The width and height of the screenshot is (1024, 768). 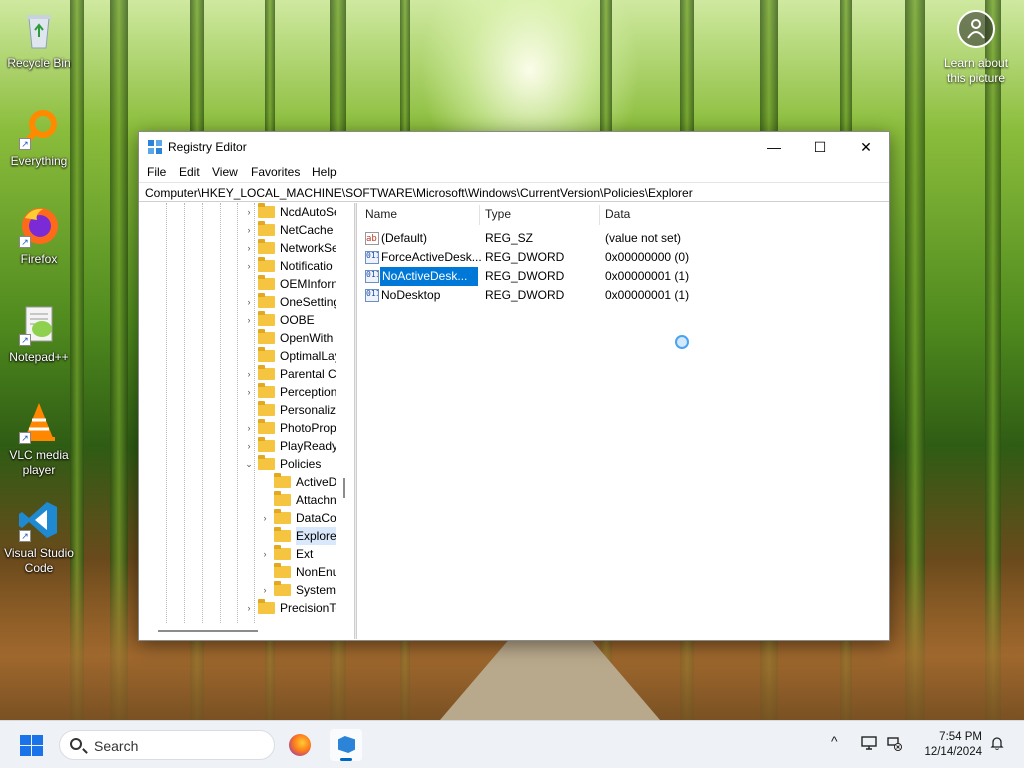 I want to click on menu-bar: File Edit View Favorites Help, so click(x=514, y=172).